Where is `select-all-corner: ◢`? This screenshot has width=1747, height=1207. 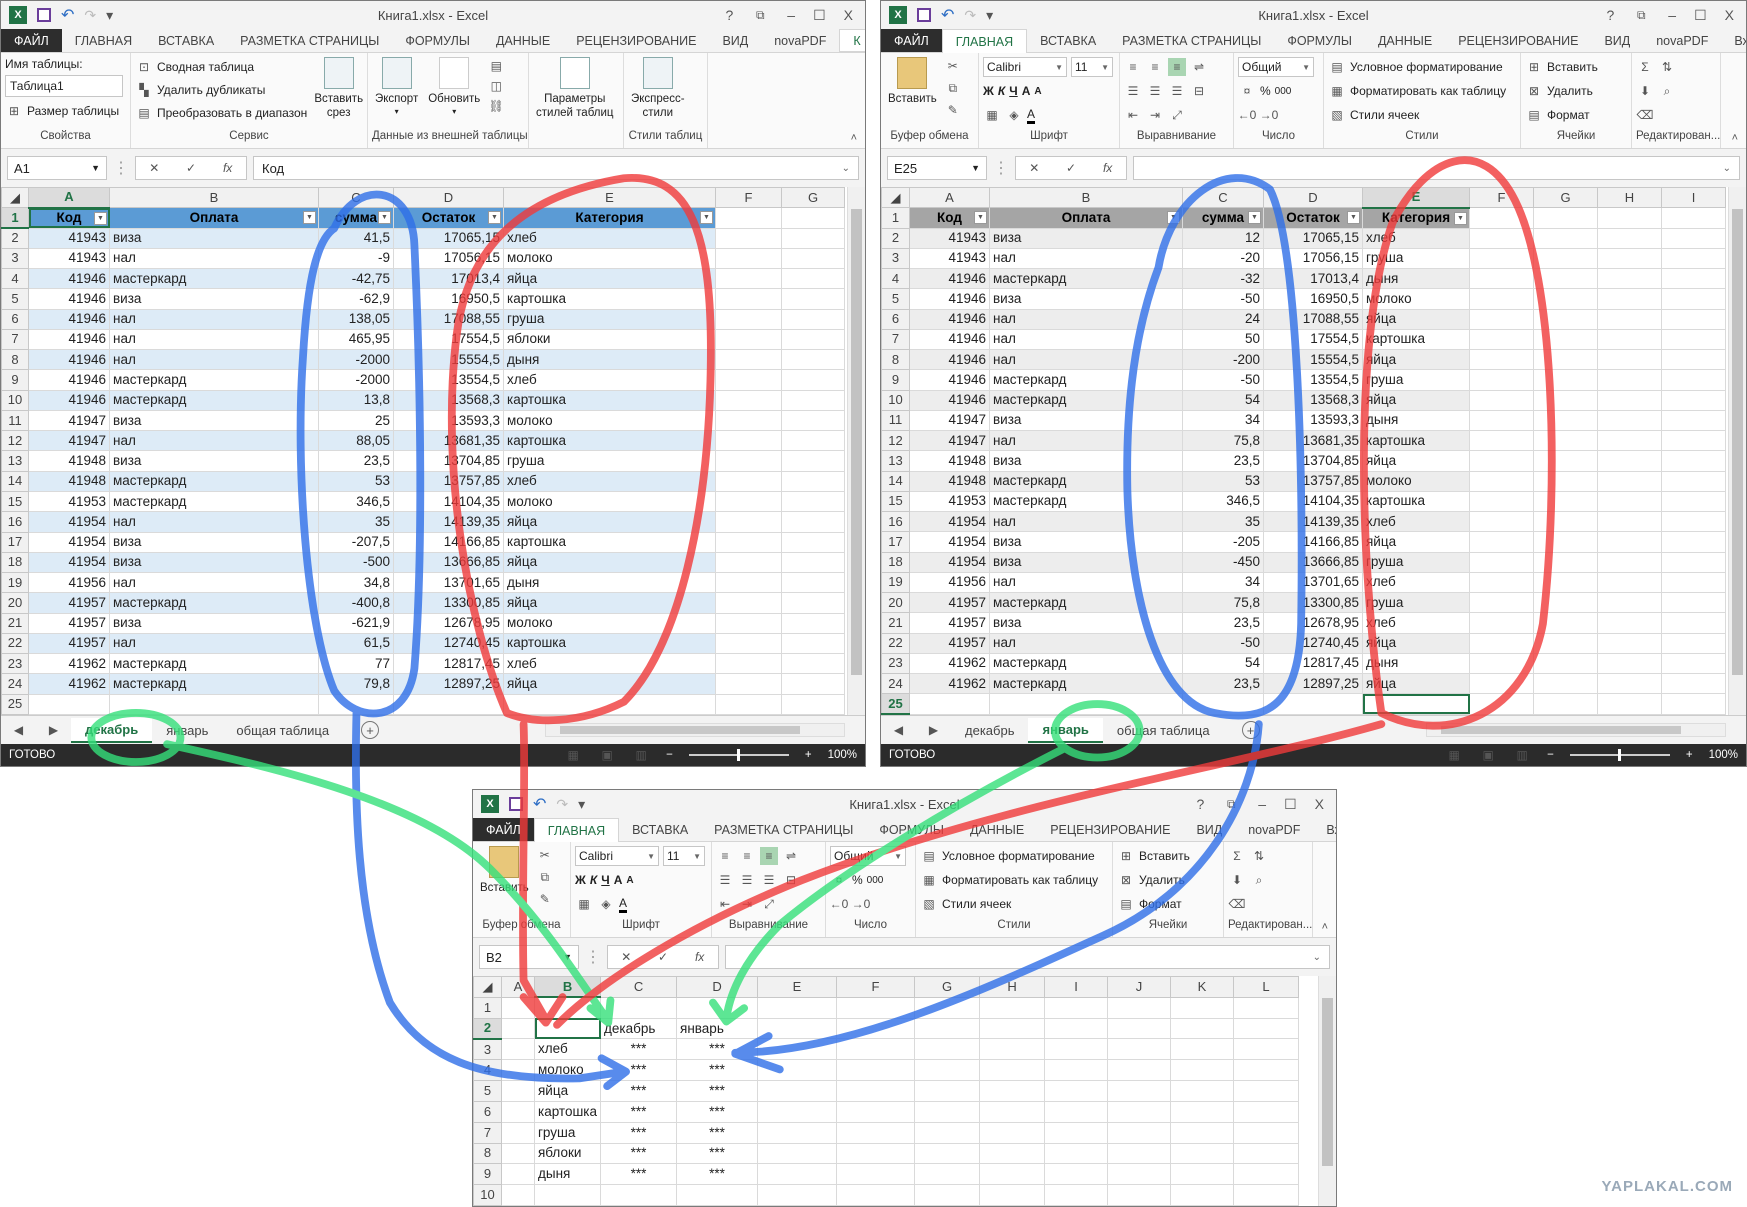 select-all-corner: ◢ is located at coordinates (15, 198).